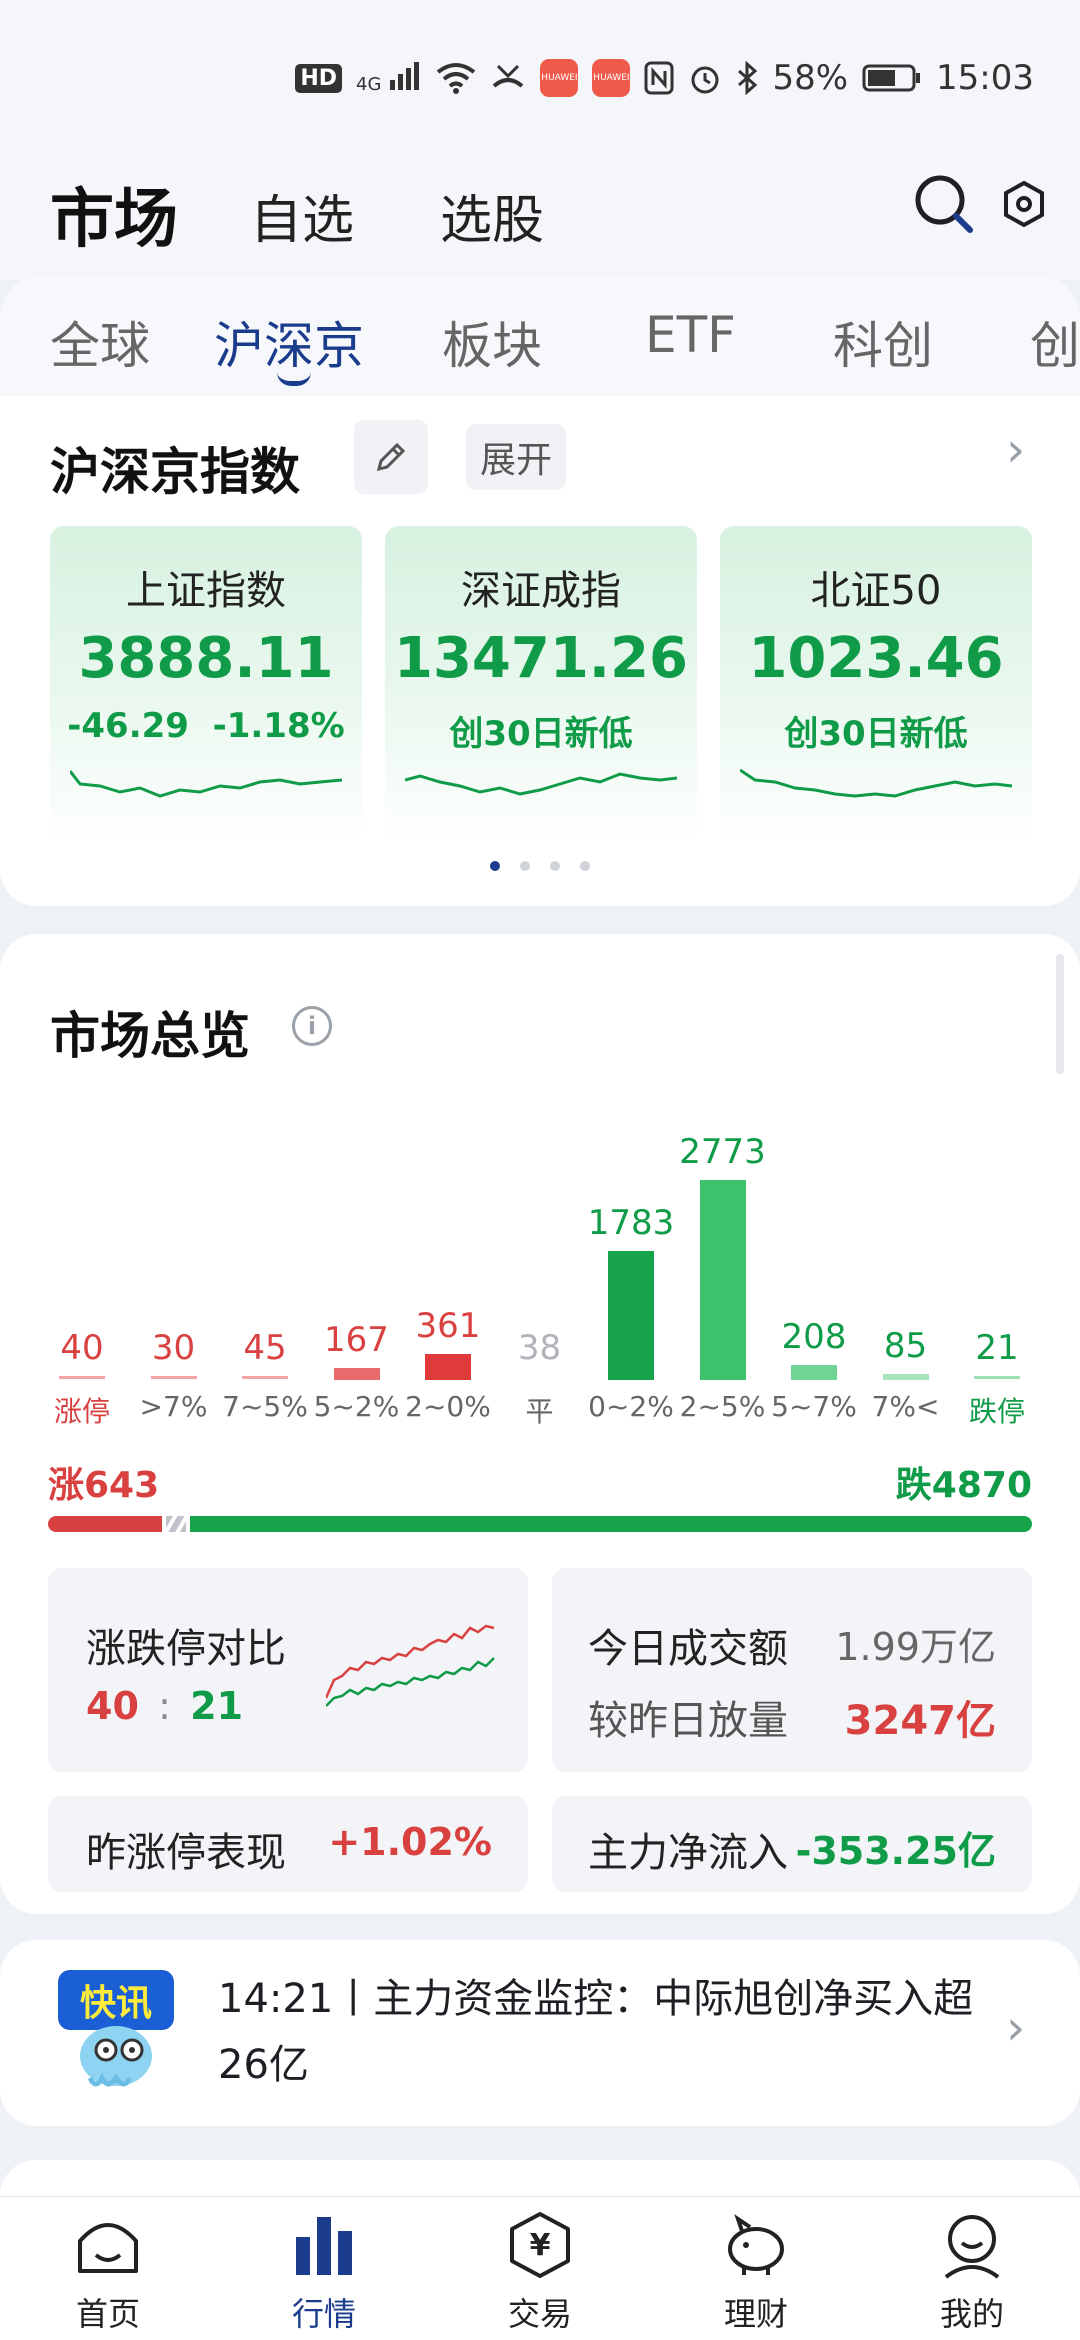  I want to click on clock: 15:03, so click(985, 78).